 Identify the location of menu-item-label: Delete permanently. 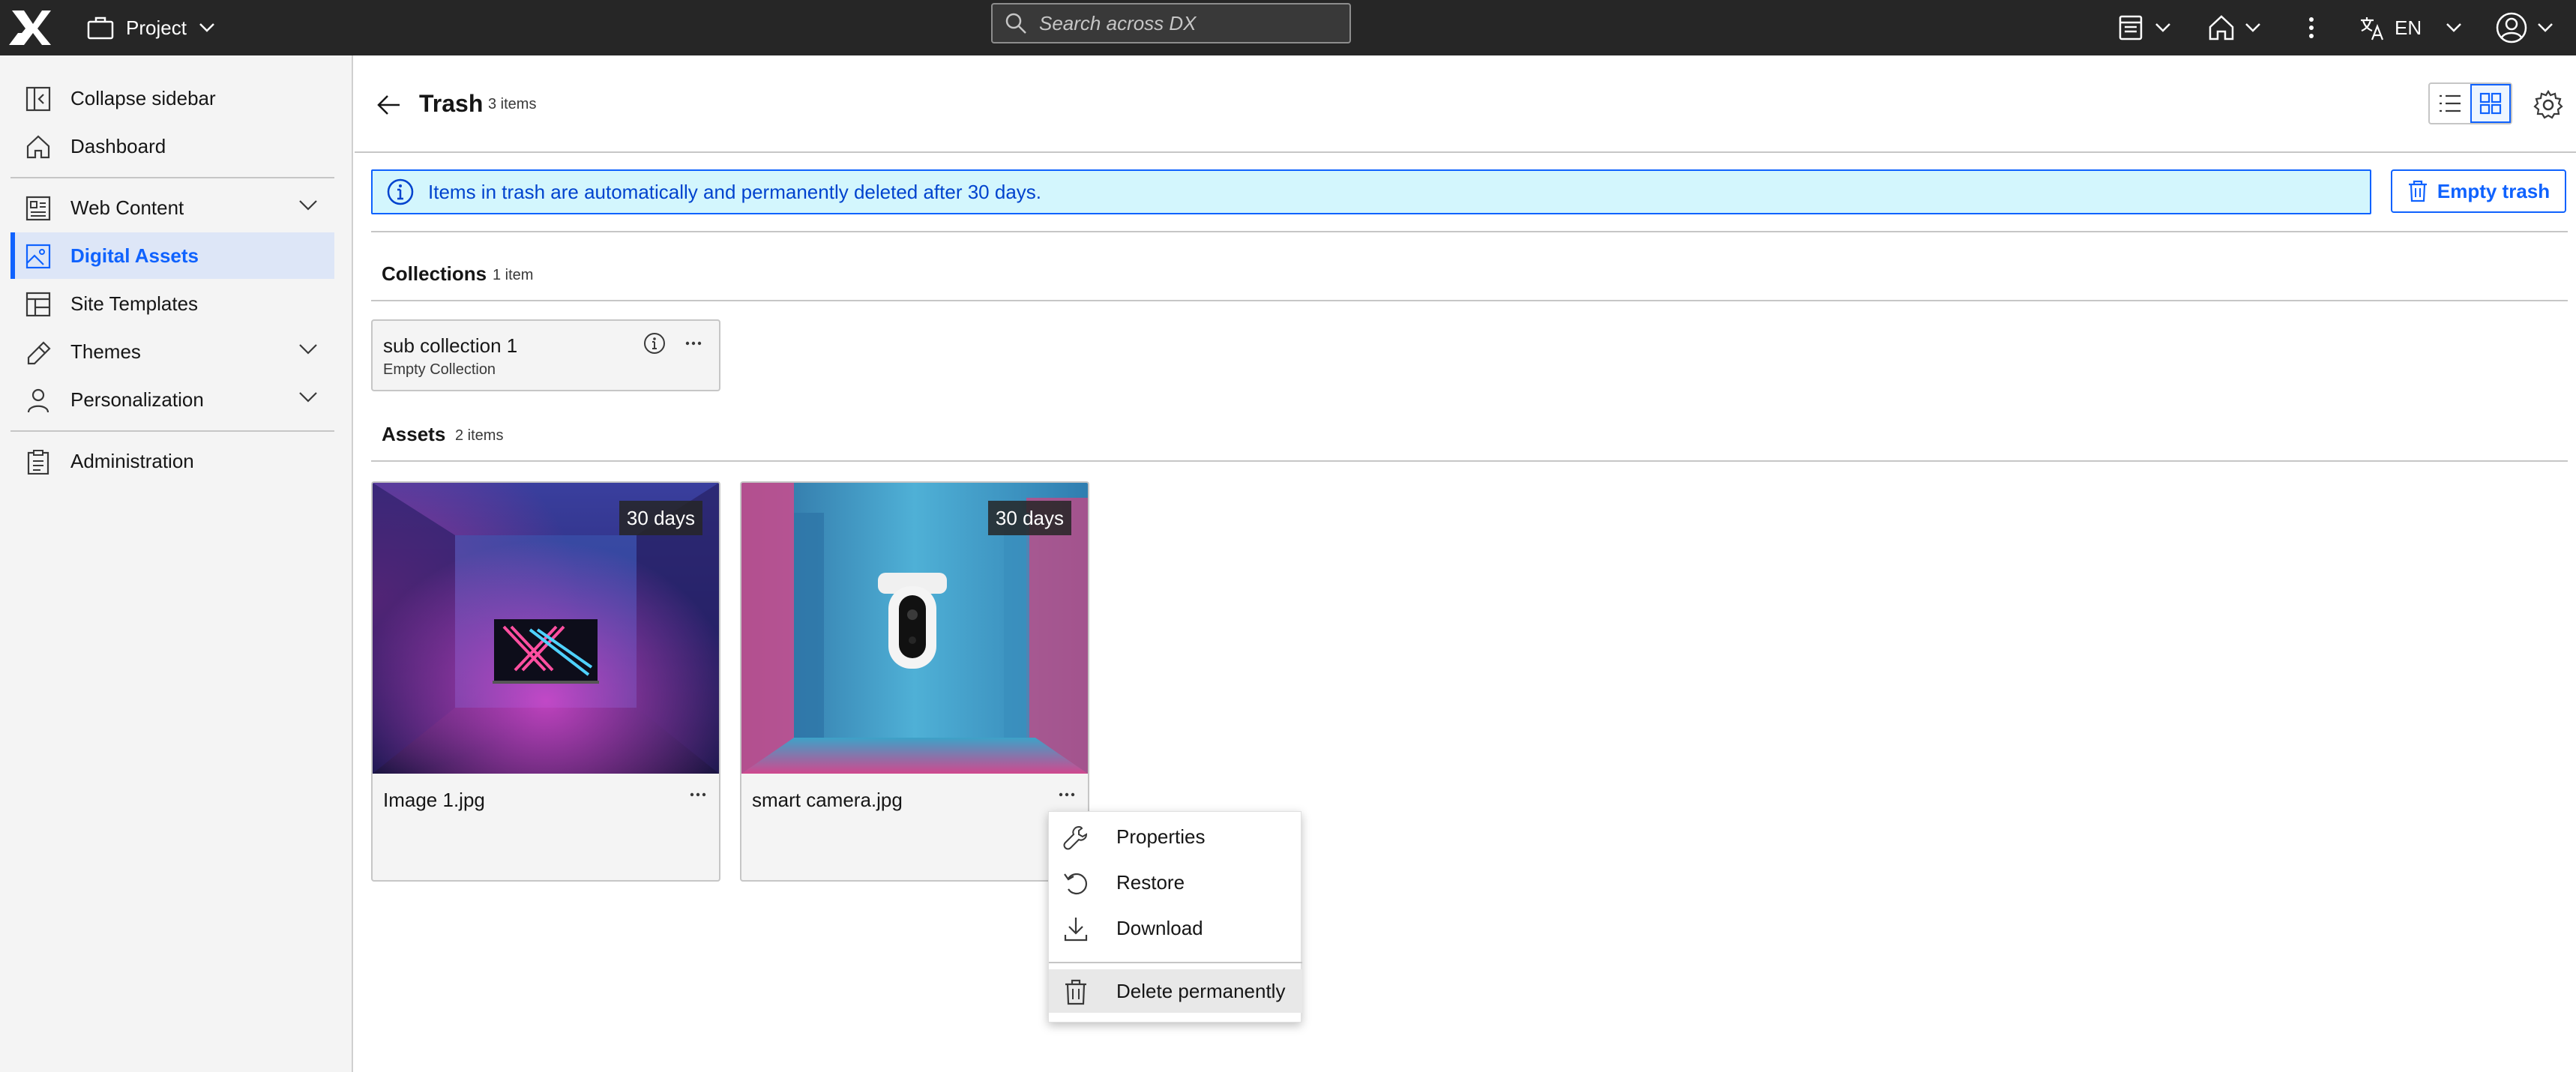
(1201, 990).